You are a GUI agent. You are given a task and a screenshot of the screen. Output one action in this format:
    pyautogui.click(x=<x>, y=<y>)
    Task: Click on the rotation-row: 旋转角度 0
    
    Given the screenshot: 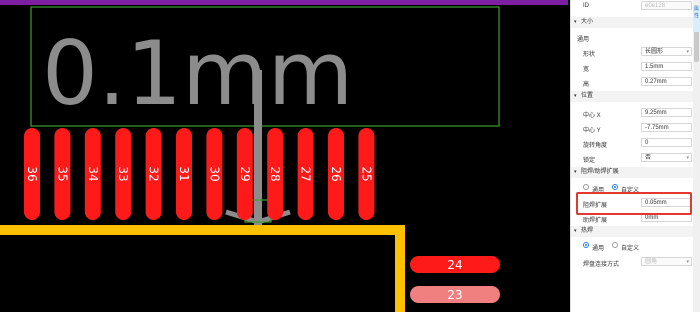 What is the action you would take?
    pyautogui.click(x=635, y=143)
    